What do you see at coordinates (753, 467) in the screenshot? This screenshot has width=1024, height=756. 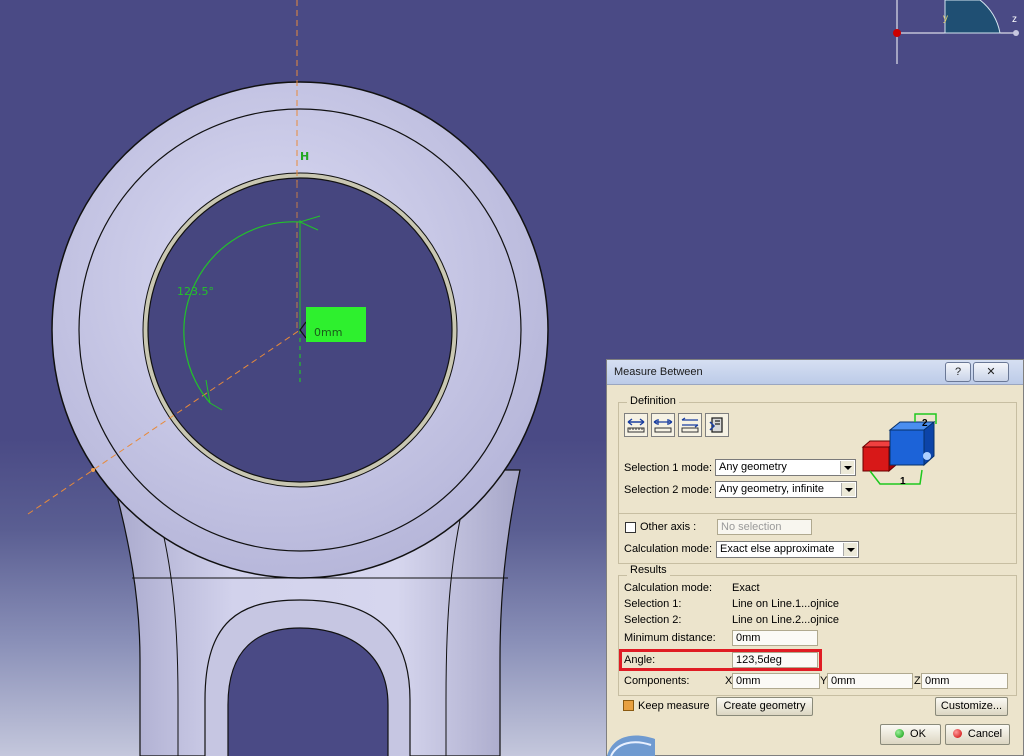 I see `selection1-mode-value: Any geometry` at bounding box center [753, 467].